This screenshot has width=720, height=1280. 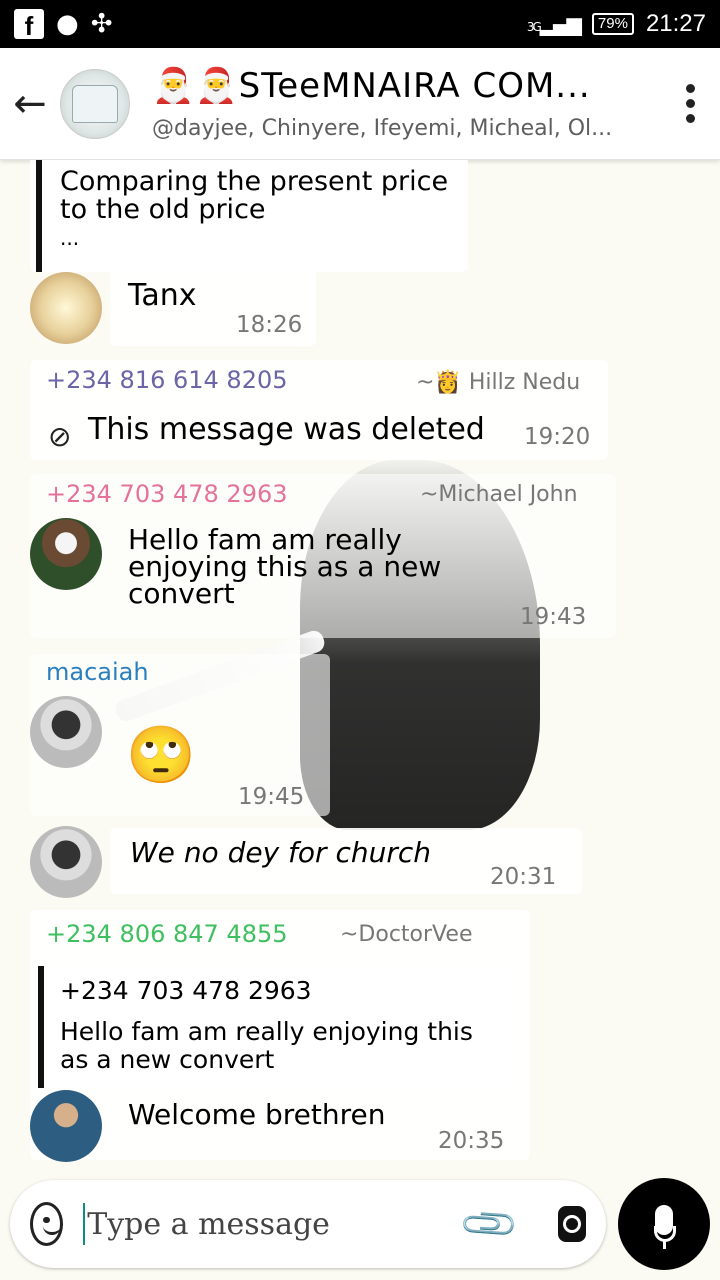 What do you see at coordinates (664, 1224) in the screenshot?
I see `microphone-button` at bounding box center [664, 1224].